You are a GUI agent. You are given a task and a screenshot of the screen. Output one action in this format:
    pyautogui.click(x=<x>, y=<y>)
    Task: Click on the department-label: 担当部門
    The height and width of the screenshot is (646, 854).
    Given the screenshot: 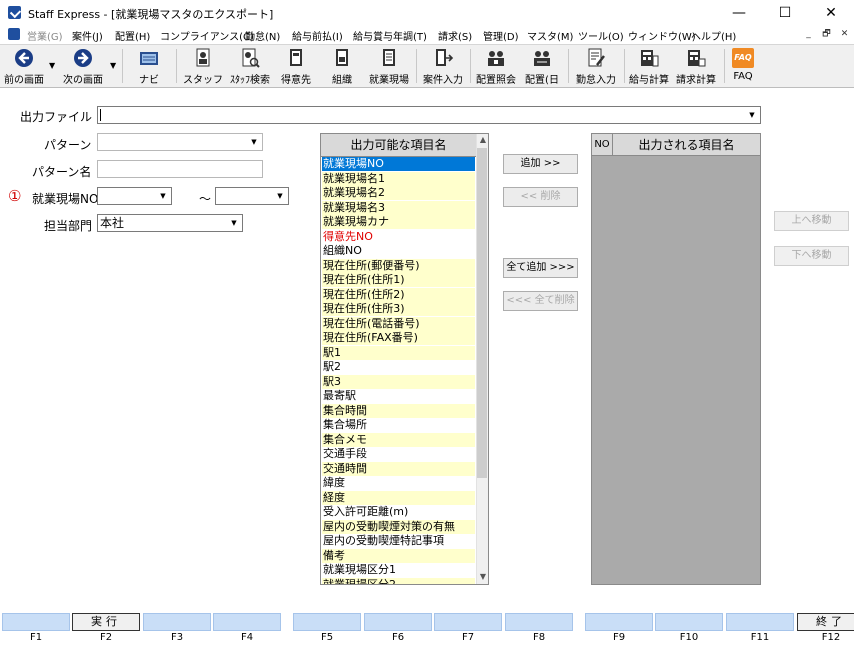 What is the action you would take?
    pyautogui.click(x=68, y=226)
    